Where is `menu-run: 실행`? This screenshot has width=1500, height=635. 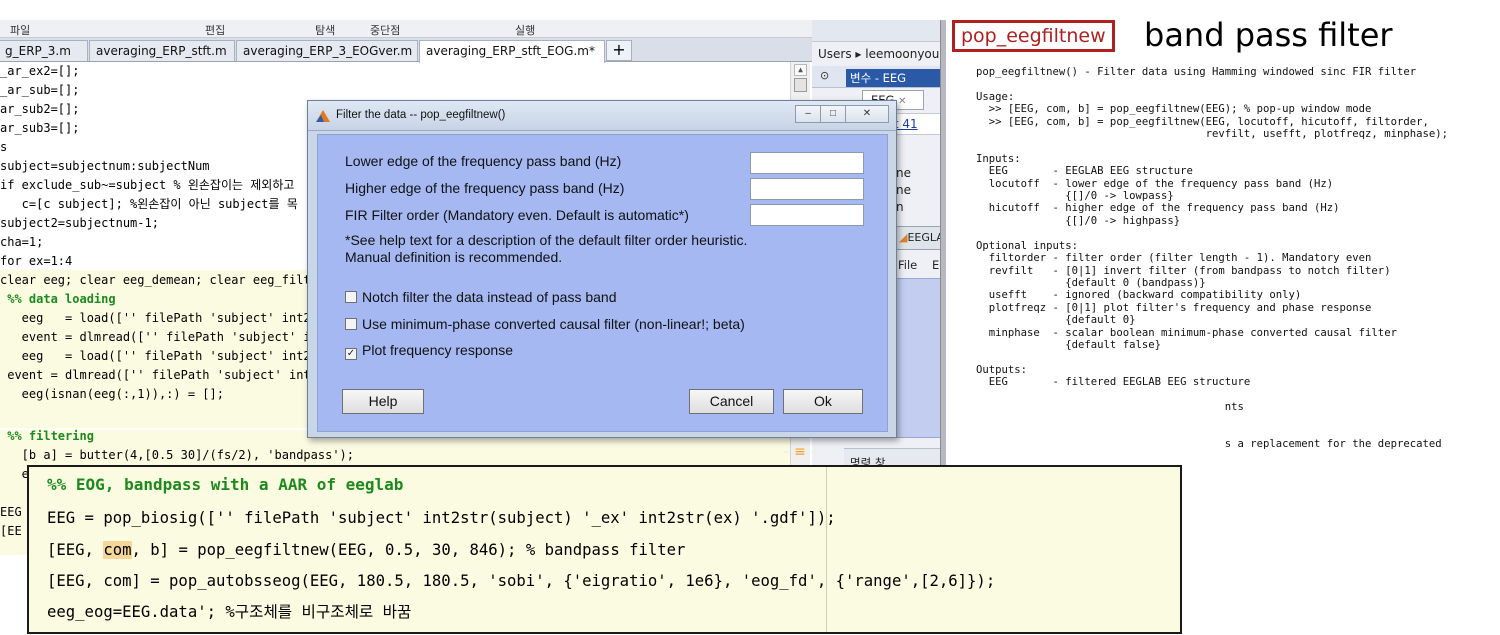
menu-run: 실행 is located at coordinates (525, 30).